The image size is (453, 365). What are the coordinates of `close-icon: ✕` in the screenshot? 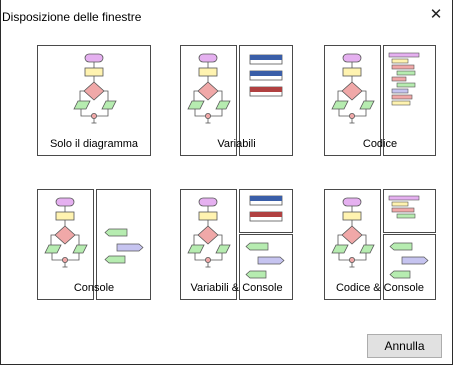 It's located at (436, 15).